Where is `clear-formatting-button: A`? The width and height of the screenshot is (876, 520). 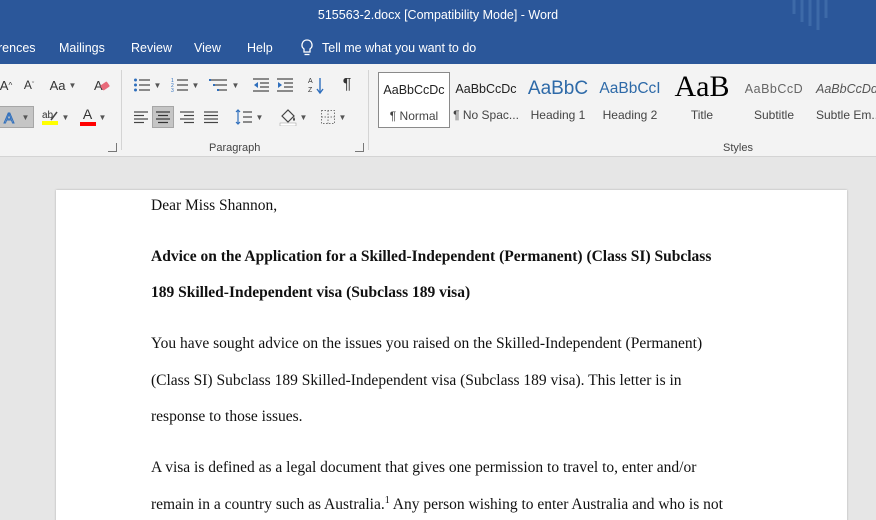 clear-formatting-button: A is located at coordinates (102, 85).